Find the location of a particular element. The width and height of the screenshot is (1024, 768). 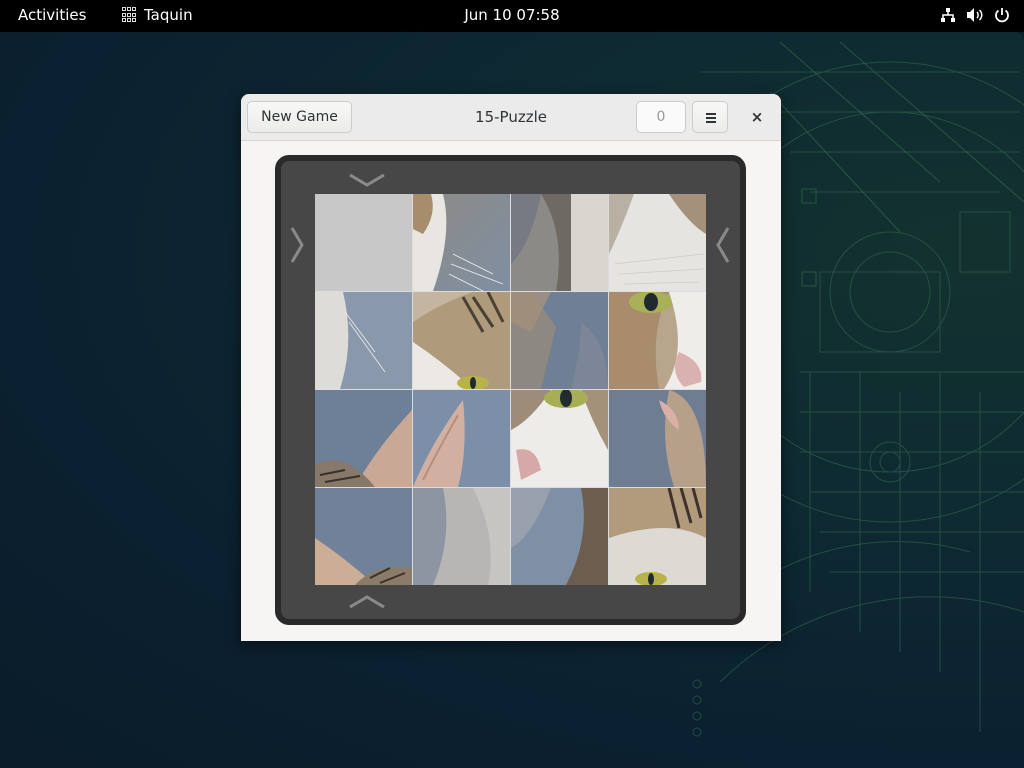

power-icon is located at coordinates (1002, 15).